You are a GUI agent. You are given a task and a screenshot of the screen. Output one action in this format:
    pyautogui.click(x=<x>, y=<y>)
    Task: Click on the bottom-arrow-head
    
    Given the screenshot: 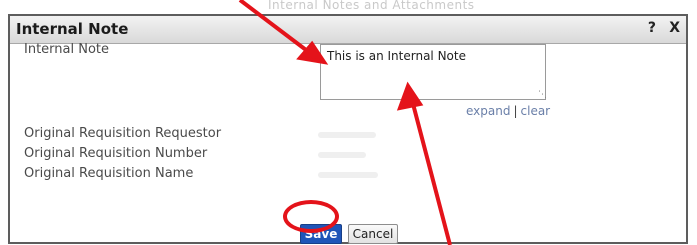 What is the action you would take?
    pyautogui.click(x=410, y=96)
    